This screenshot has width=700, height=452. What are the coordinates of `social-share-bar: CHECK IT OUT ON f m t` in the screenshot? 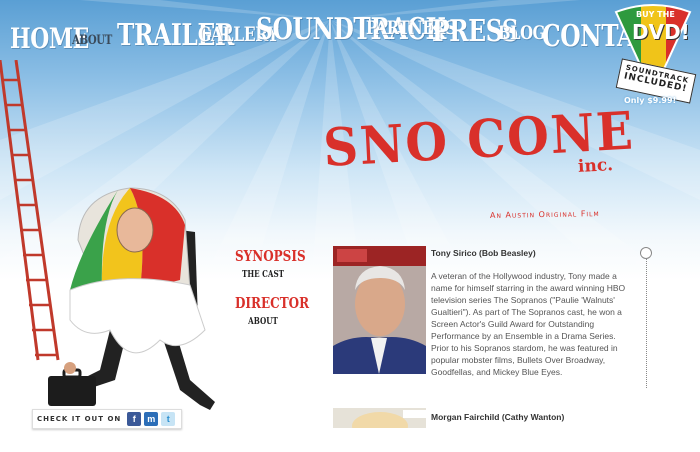 It's located at (107, 419).